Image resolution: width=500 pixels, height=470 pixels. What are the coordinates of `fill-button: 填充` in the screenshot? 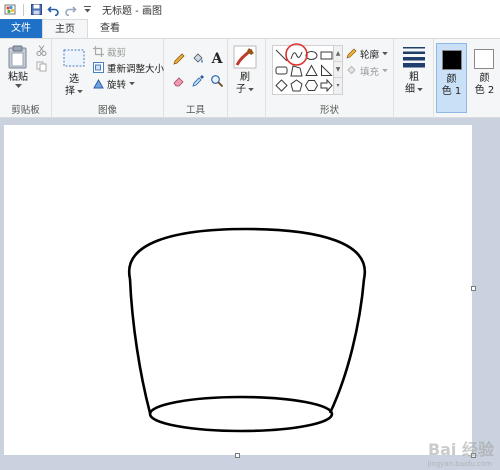 It's located at (367, 71).